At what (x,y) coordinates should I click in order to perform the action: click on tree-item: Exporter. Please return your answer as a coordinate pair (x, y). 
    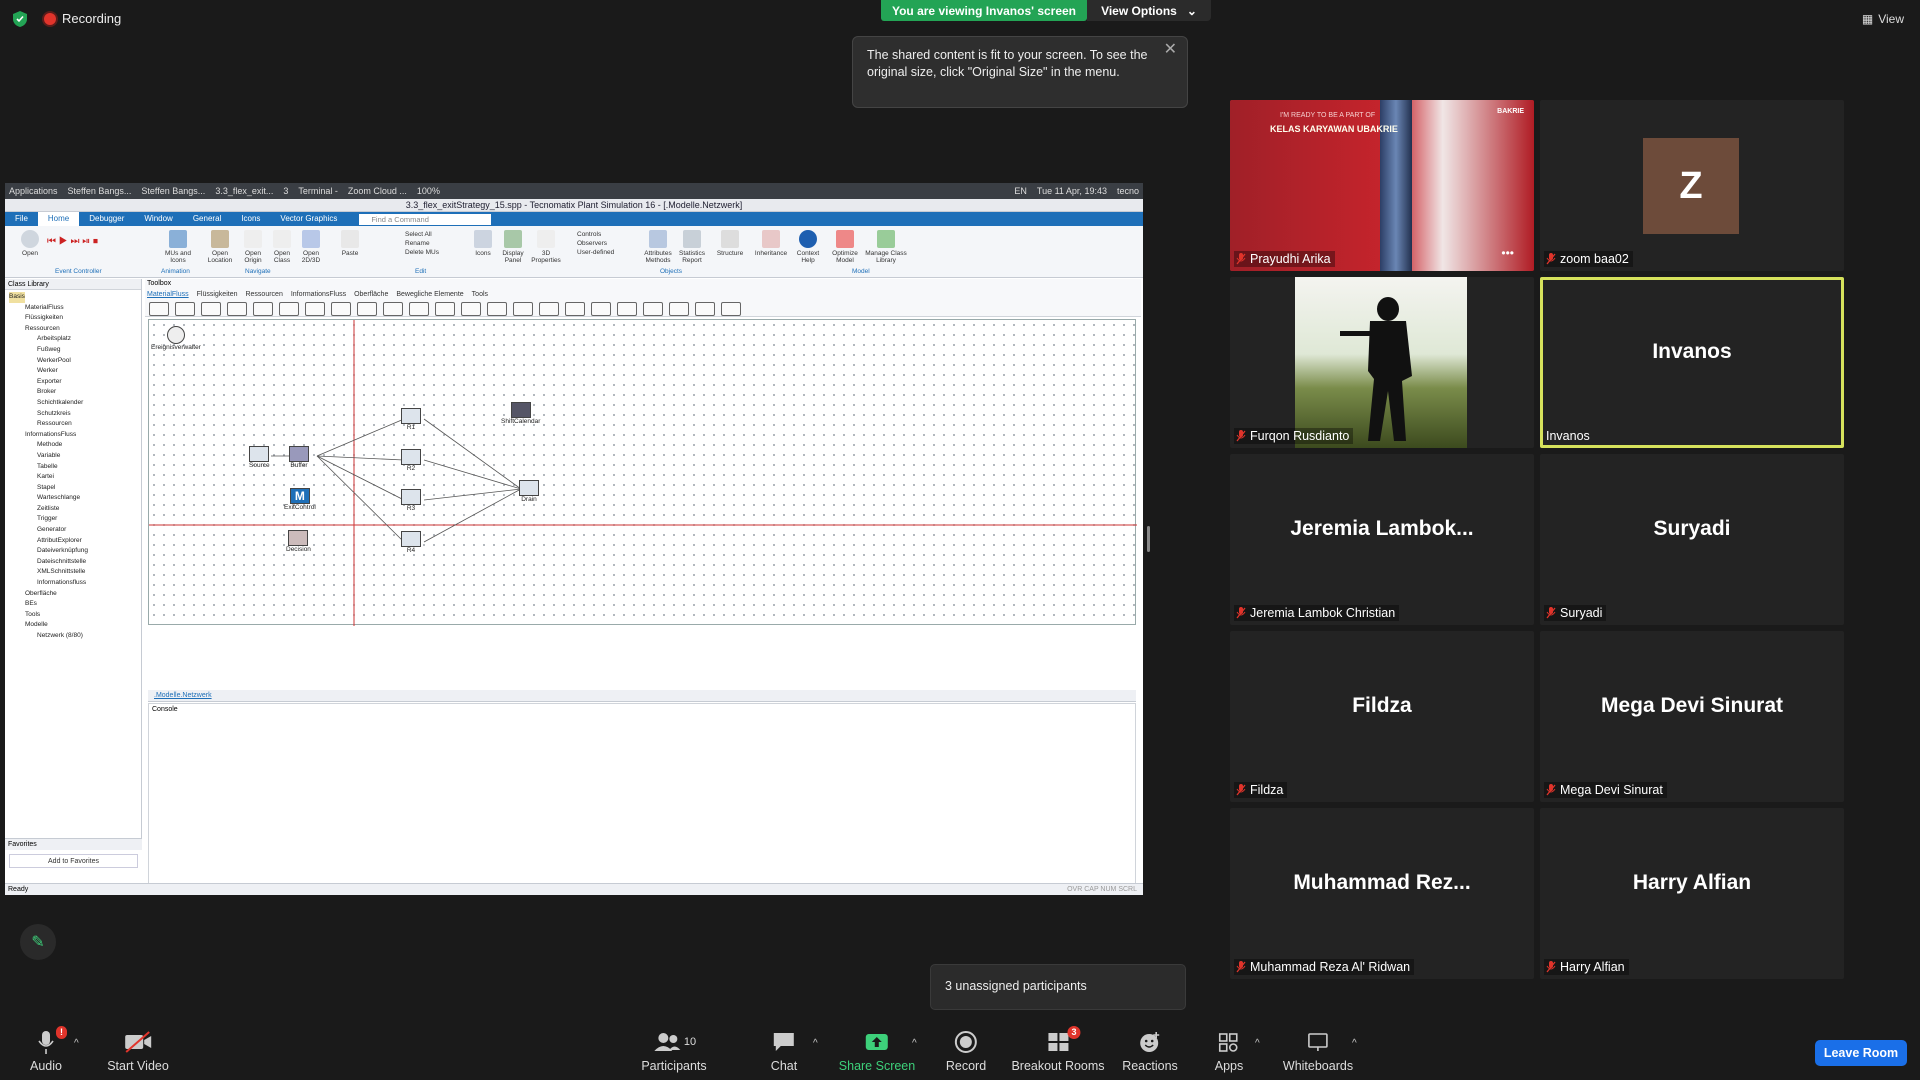
    Looking at the image, I should click on (75, 382).